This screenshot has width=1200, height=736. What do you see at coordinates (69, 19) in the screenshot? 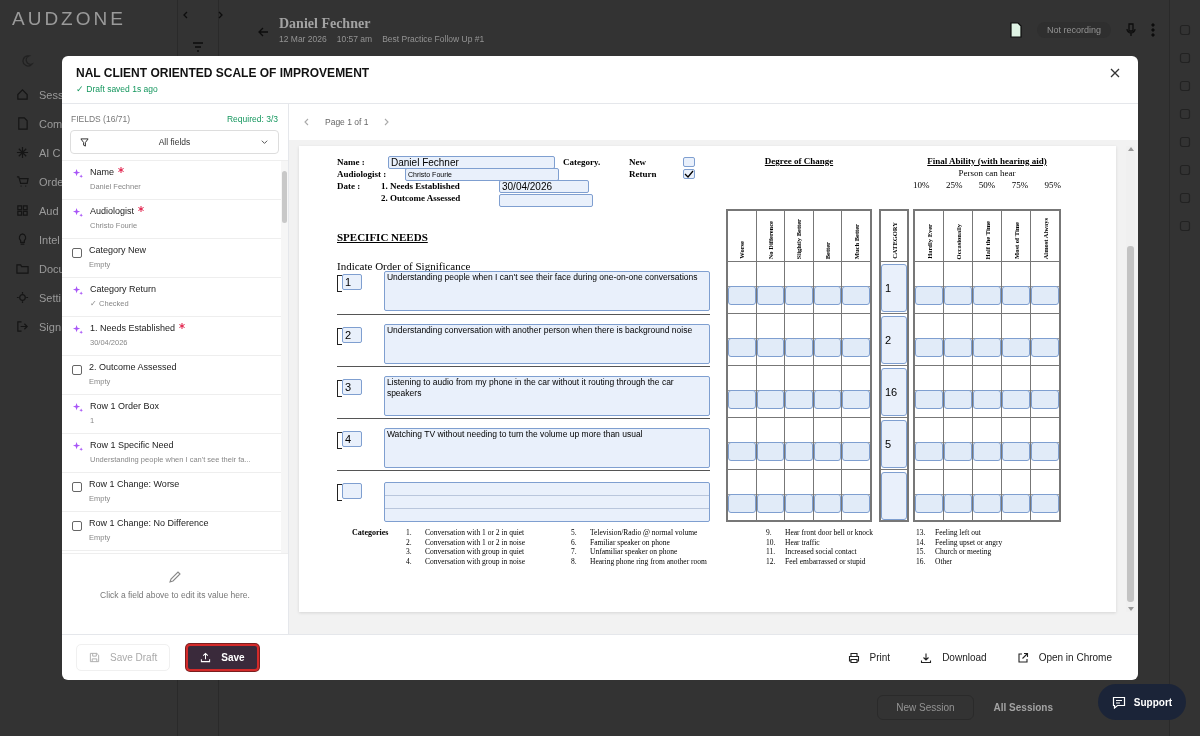
I see `app-logo: AUDZONE` at bounding box center [69, 19].